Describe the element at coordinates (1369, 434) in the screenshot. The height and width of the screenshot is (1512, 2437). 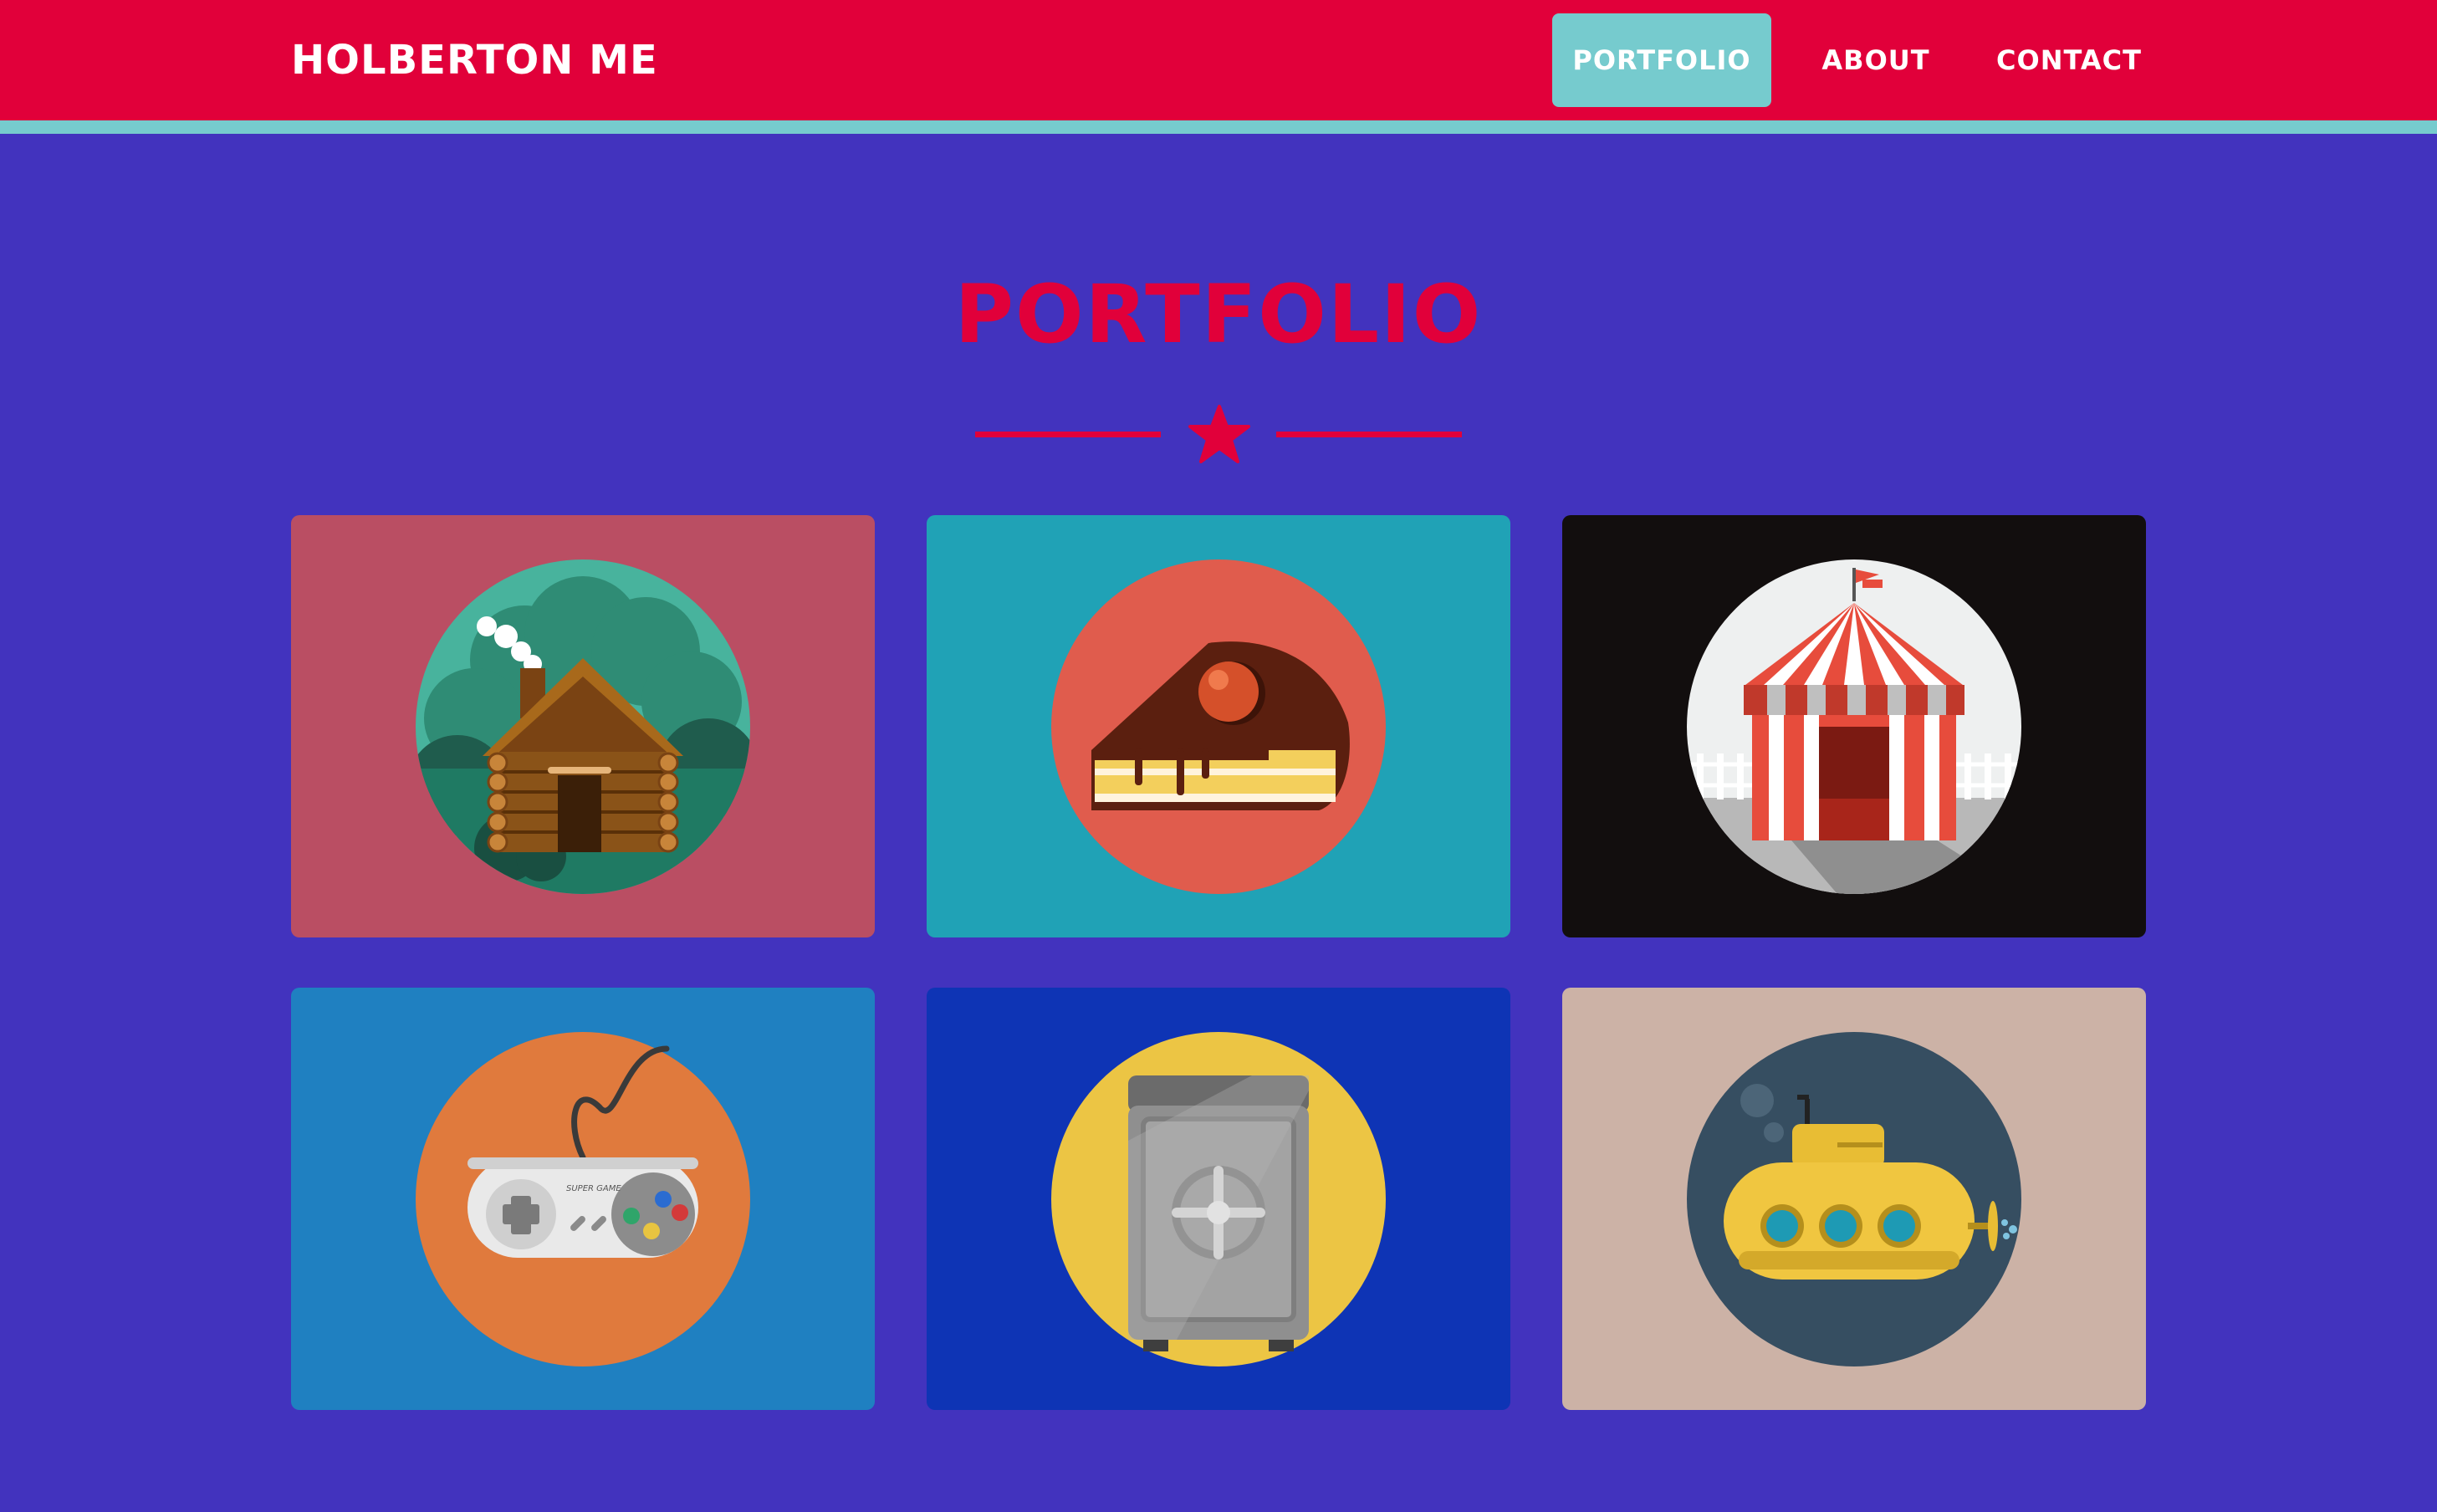
I see `divider-line-right` at that location.